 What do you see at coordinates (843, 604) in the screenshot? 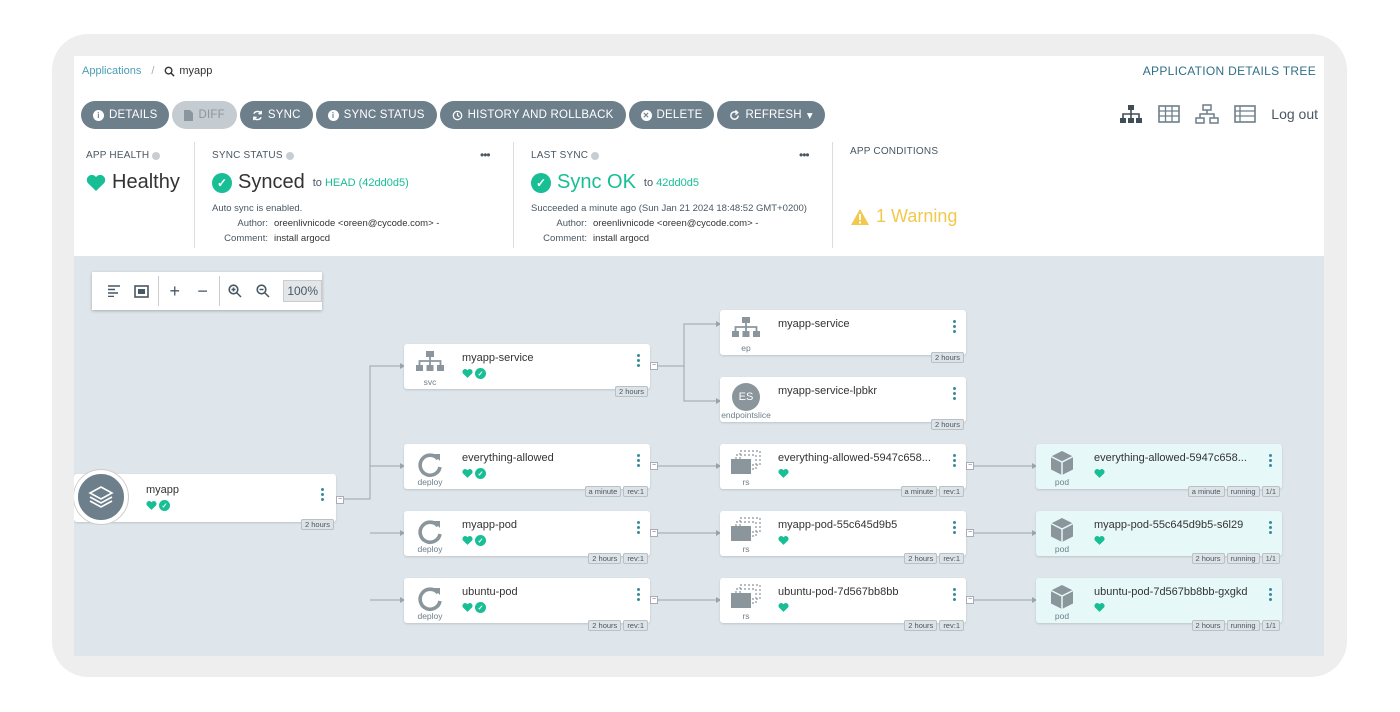
I see `resource-node-rs3: rs ubuntu-pod-7d567bb8bb 2 hours rev:1` at bounding box center [843, 604].